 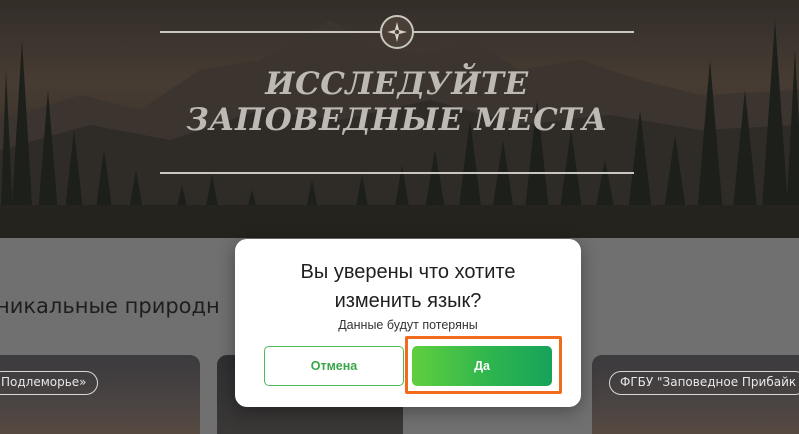 I want to click on cancel-button: Отмена, so click(x=334, y=366).